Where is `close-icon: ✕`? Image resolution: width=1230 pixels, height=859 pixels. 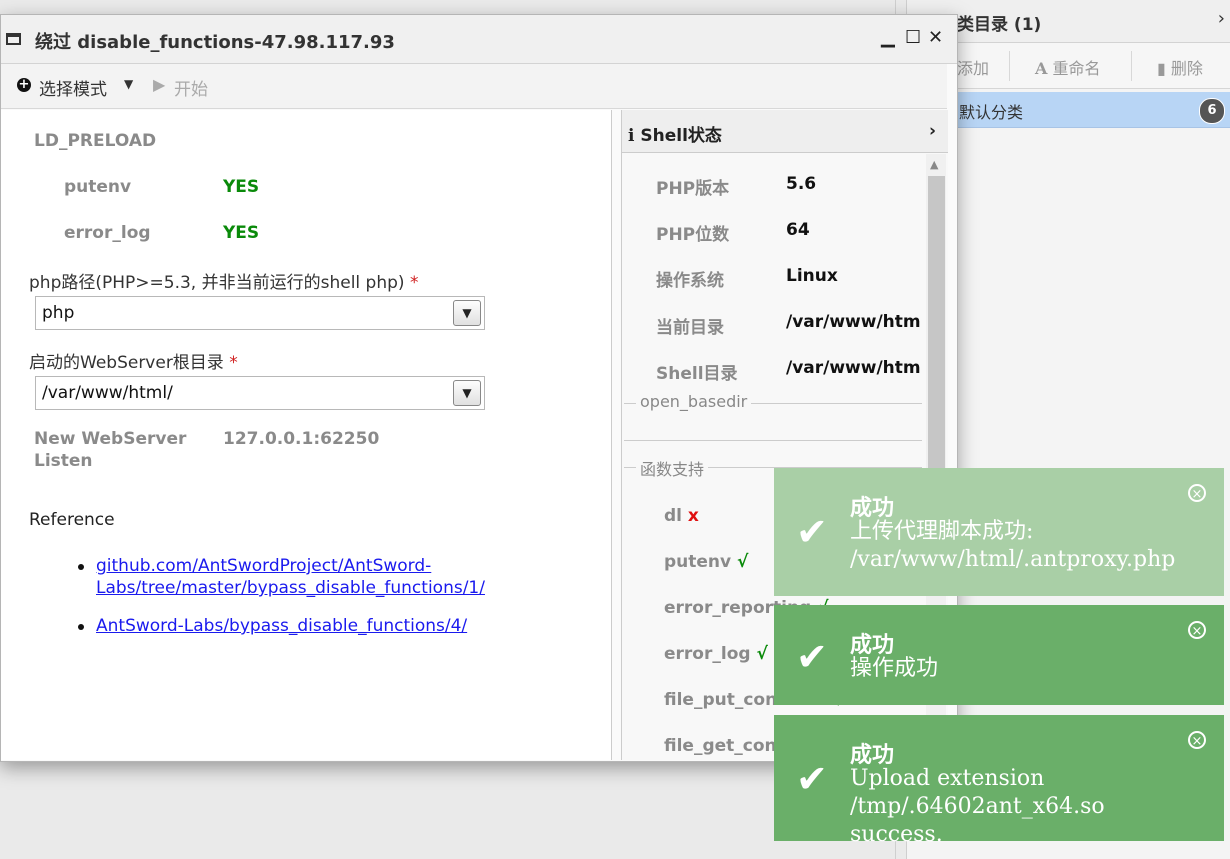 close-icon: ✕ is located at coordinates (935, 37).